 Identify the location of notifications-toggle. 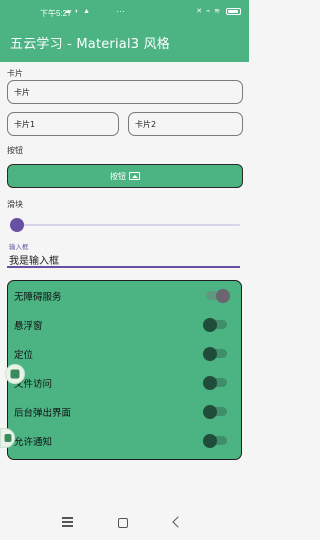
(215, 440).